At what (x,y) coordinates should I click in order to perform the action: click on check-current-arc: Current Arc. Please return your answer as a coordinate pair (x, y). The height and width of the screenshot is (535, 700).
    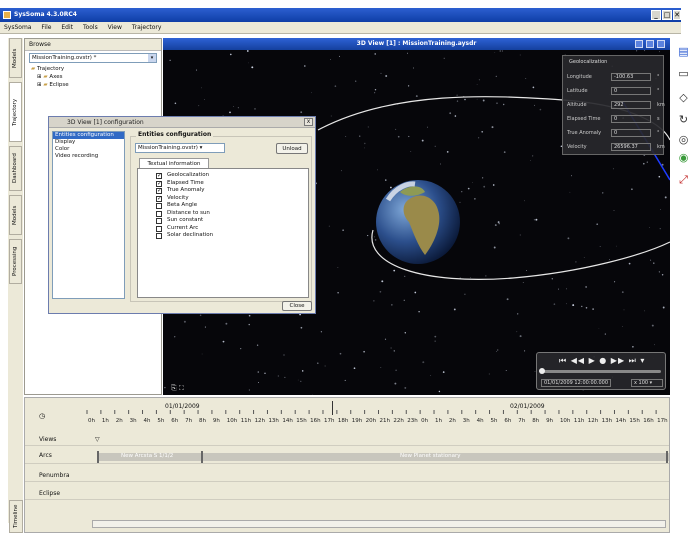
    Looking at the image, I should click on (223, 229).